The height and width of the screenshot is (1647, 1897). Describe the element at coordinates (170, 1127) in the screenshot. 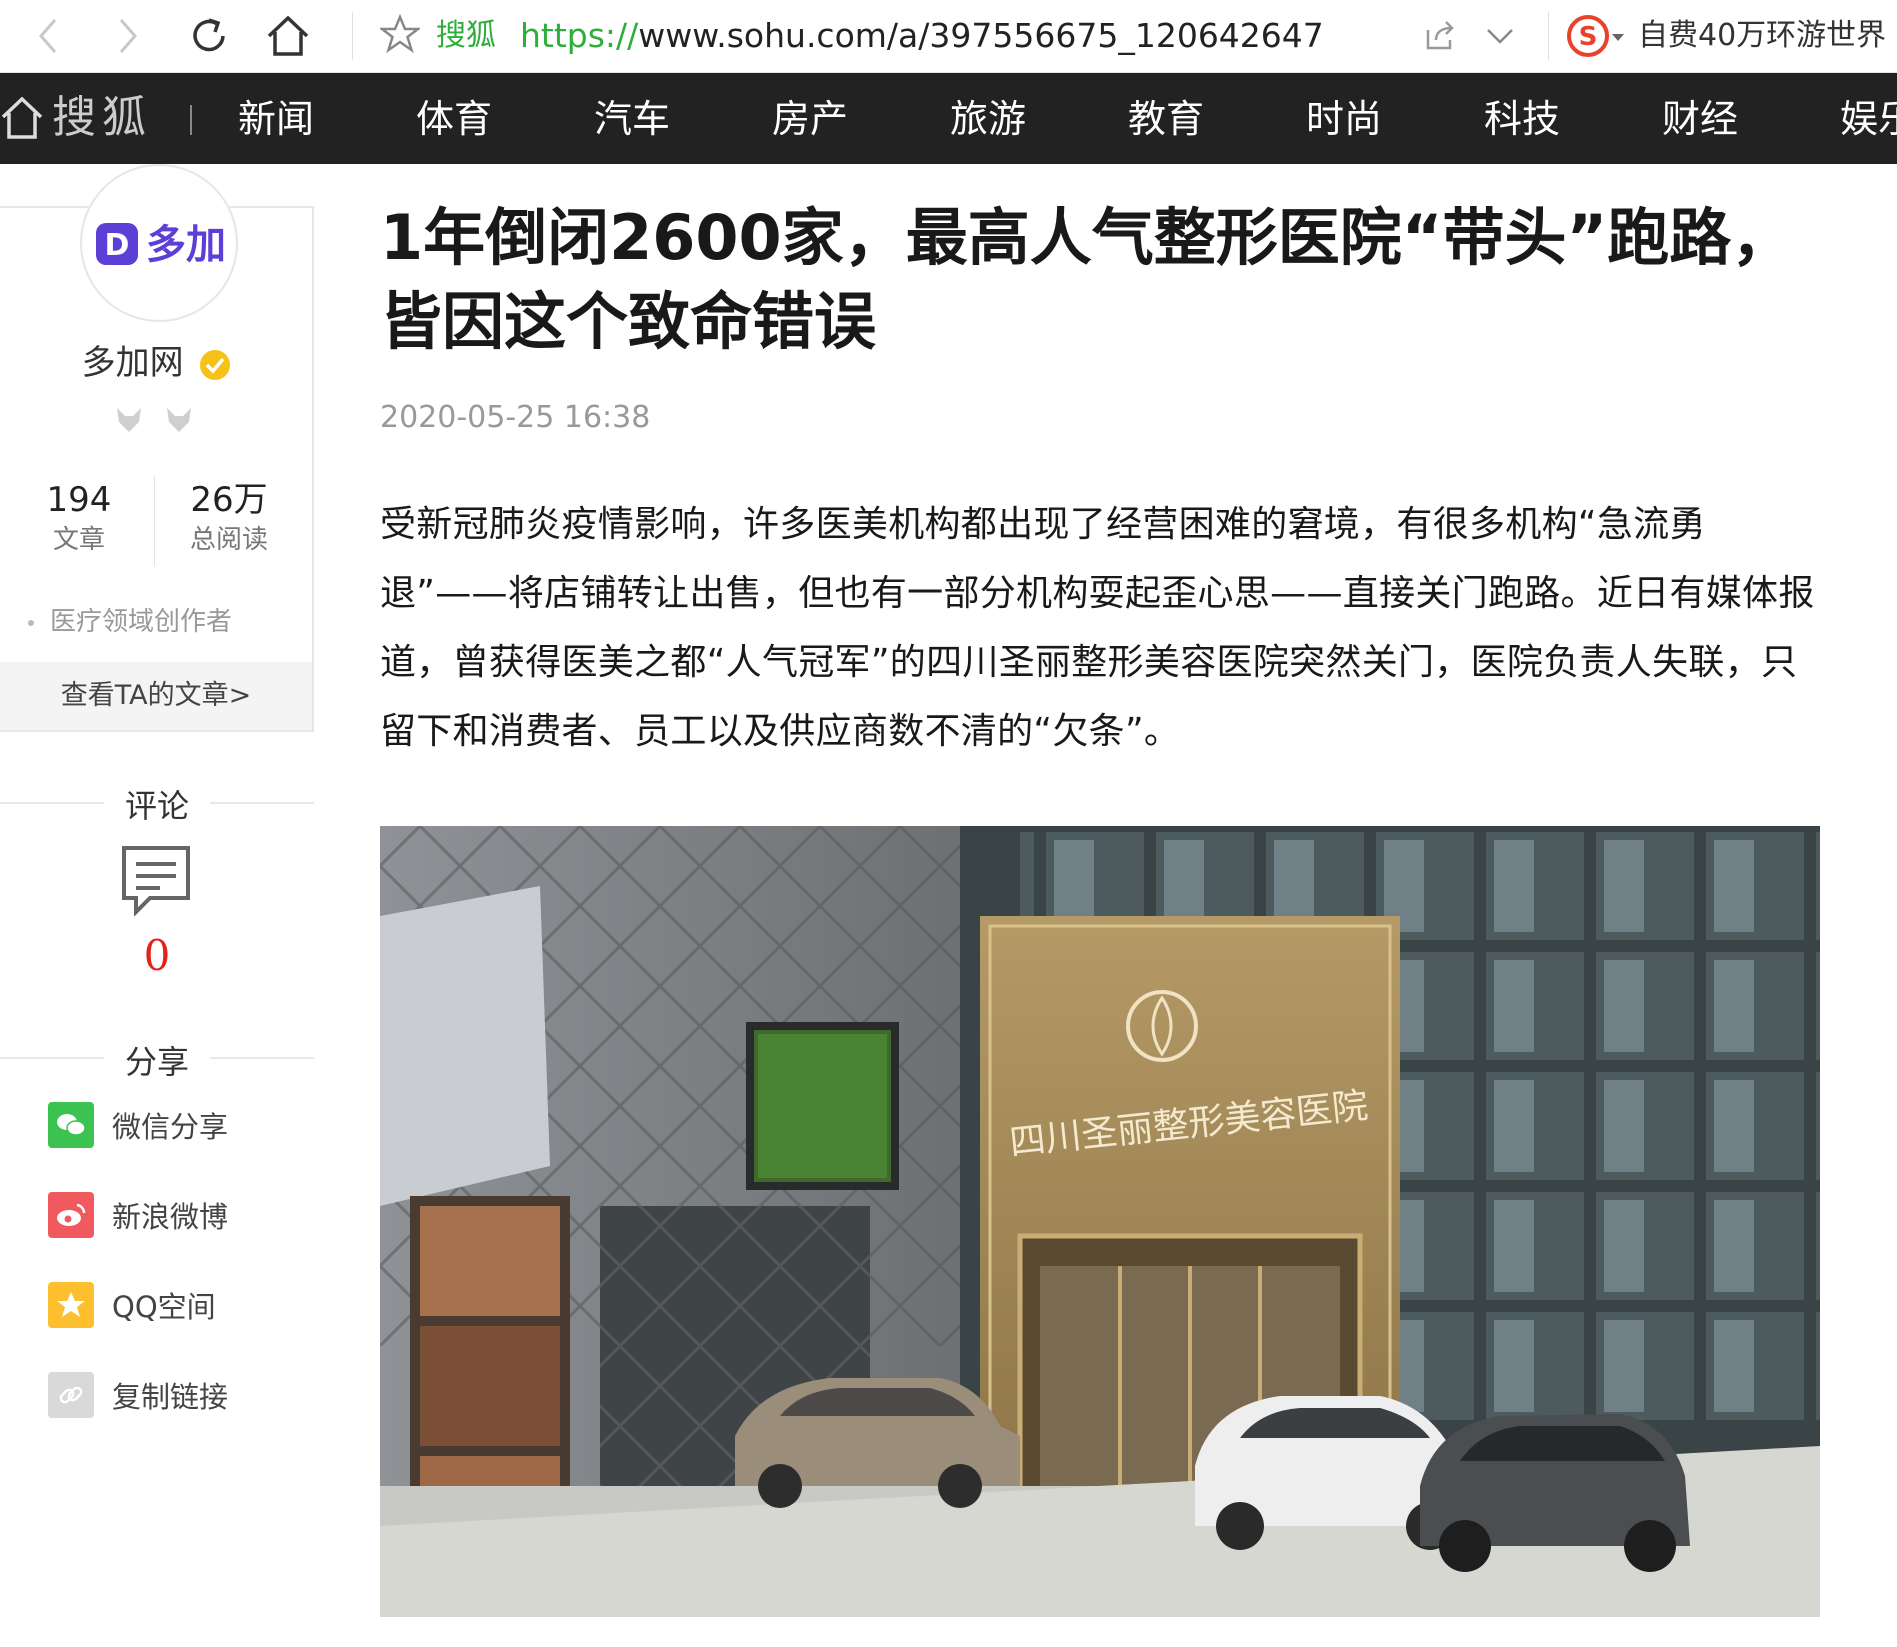

I see `share-wechat-label: 微信分享` at that location.